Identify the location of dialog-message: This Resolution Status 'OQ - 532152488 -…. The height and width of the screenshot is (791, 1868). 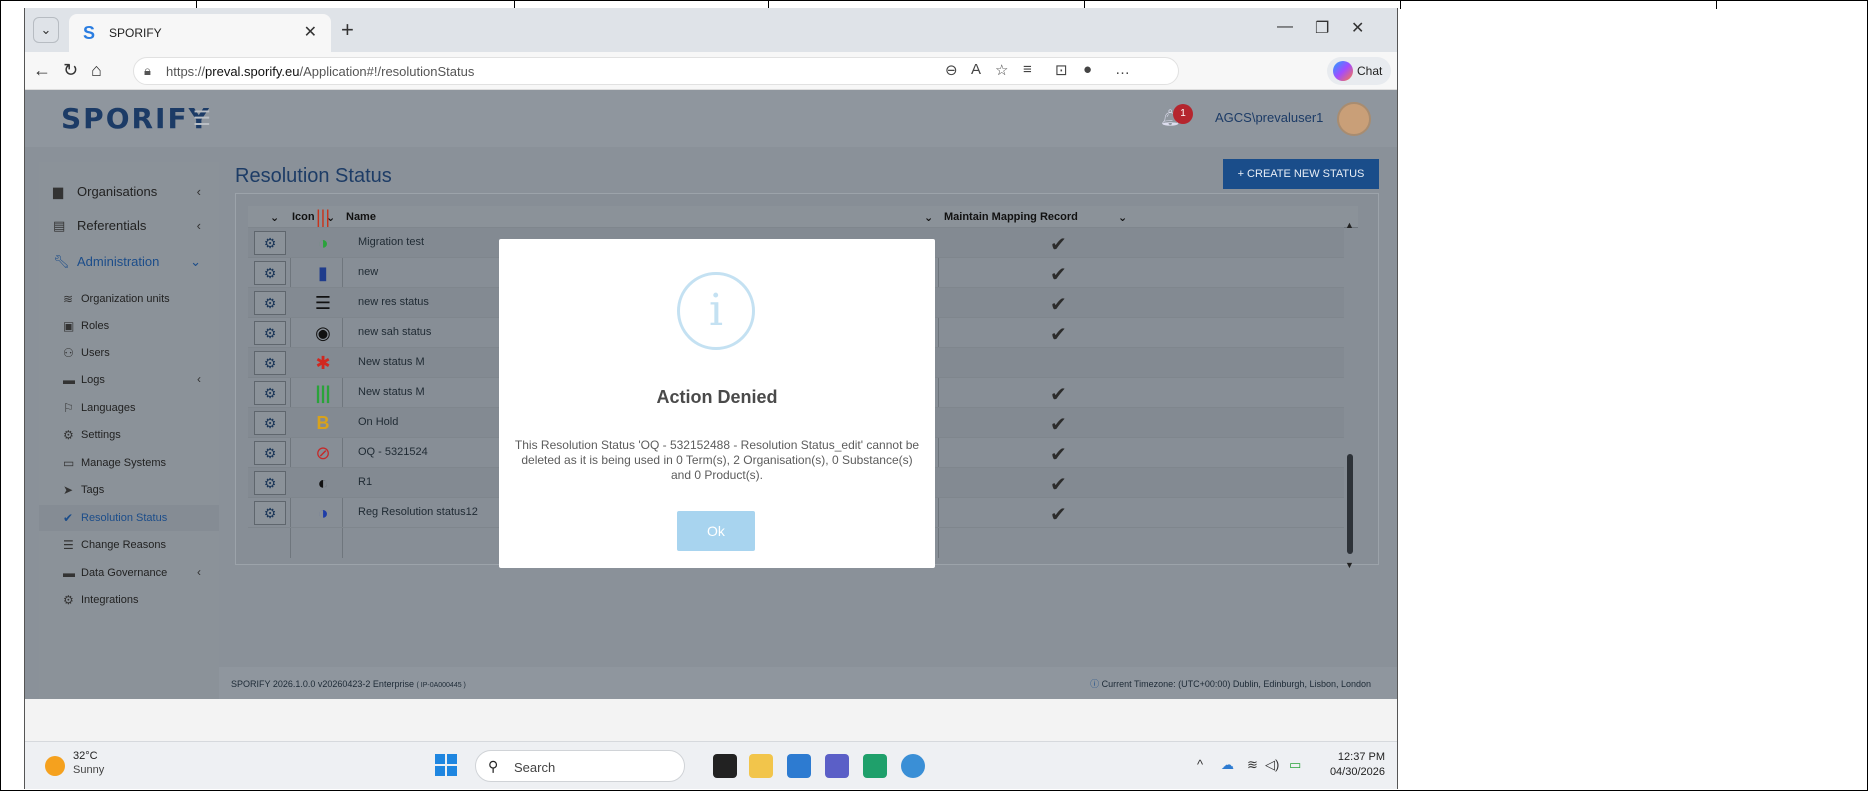
(717, 460).